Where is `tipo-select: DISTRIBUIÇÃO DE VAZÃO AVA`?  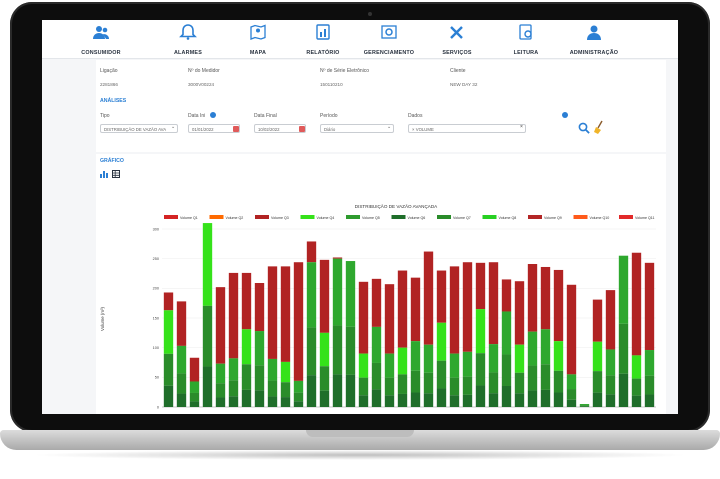 tipo-select: DISTRIBUIÇÃO DE VAZÃO AVA is located at coordinates (139, 128).